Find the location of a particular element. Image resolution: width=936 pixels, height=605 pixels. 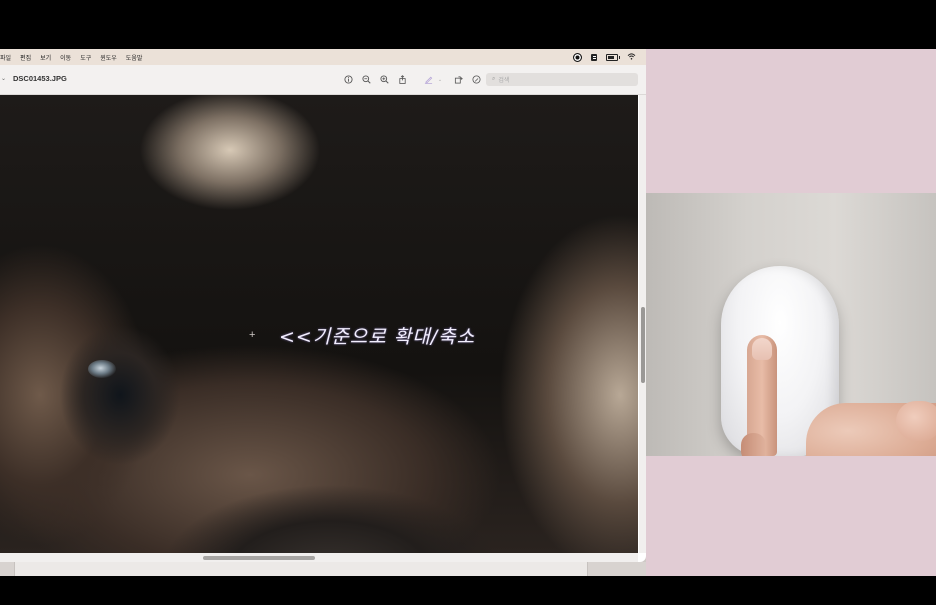

menu-items: 파일 편집 보기 이동 도구 윈도우 도움말 is located at coordinates (75, 57).